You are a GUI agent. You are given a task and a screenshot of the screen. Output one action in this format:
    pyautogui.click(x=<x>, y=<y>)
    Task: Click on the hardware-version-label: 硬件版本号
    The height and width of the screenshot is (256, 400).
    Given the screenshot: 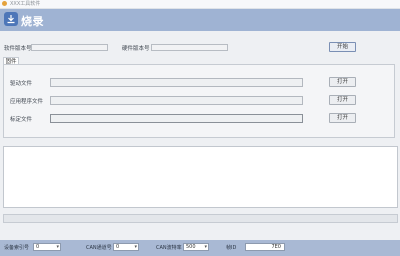 What is the action you would take?
    pyautogui.click(x=136, y=49)
    